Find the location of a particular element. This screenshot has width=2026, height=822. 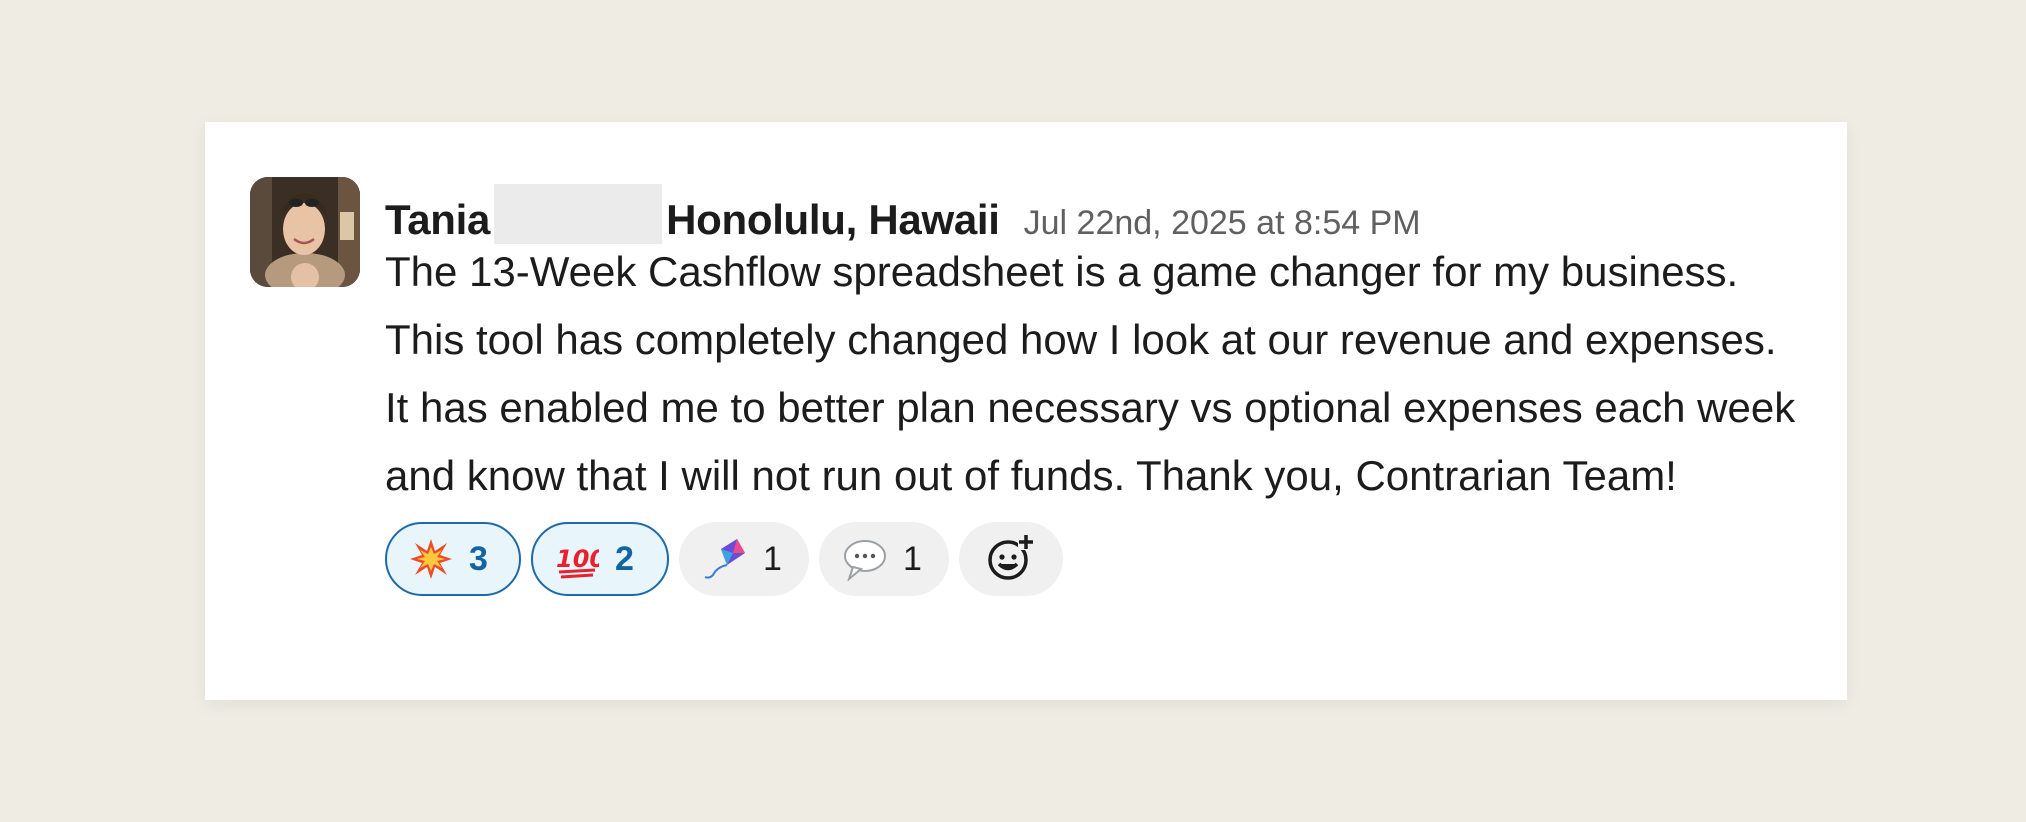

reaction-kite: 1 is located at coordinates (744, 559).